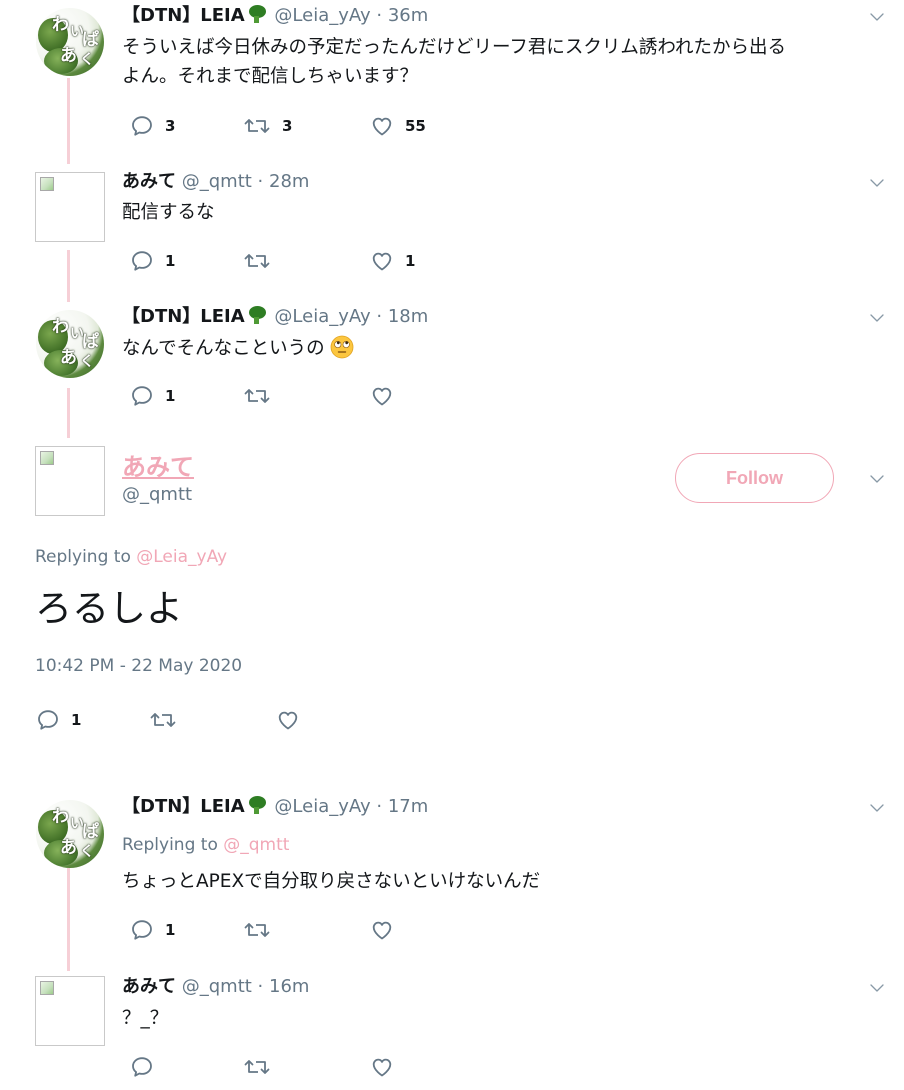 This screenshot has height=1090, width=904. I want to click on tweet-header: あみて @_qmtt · 28m, so click(215, 182).